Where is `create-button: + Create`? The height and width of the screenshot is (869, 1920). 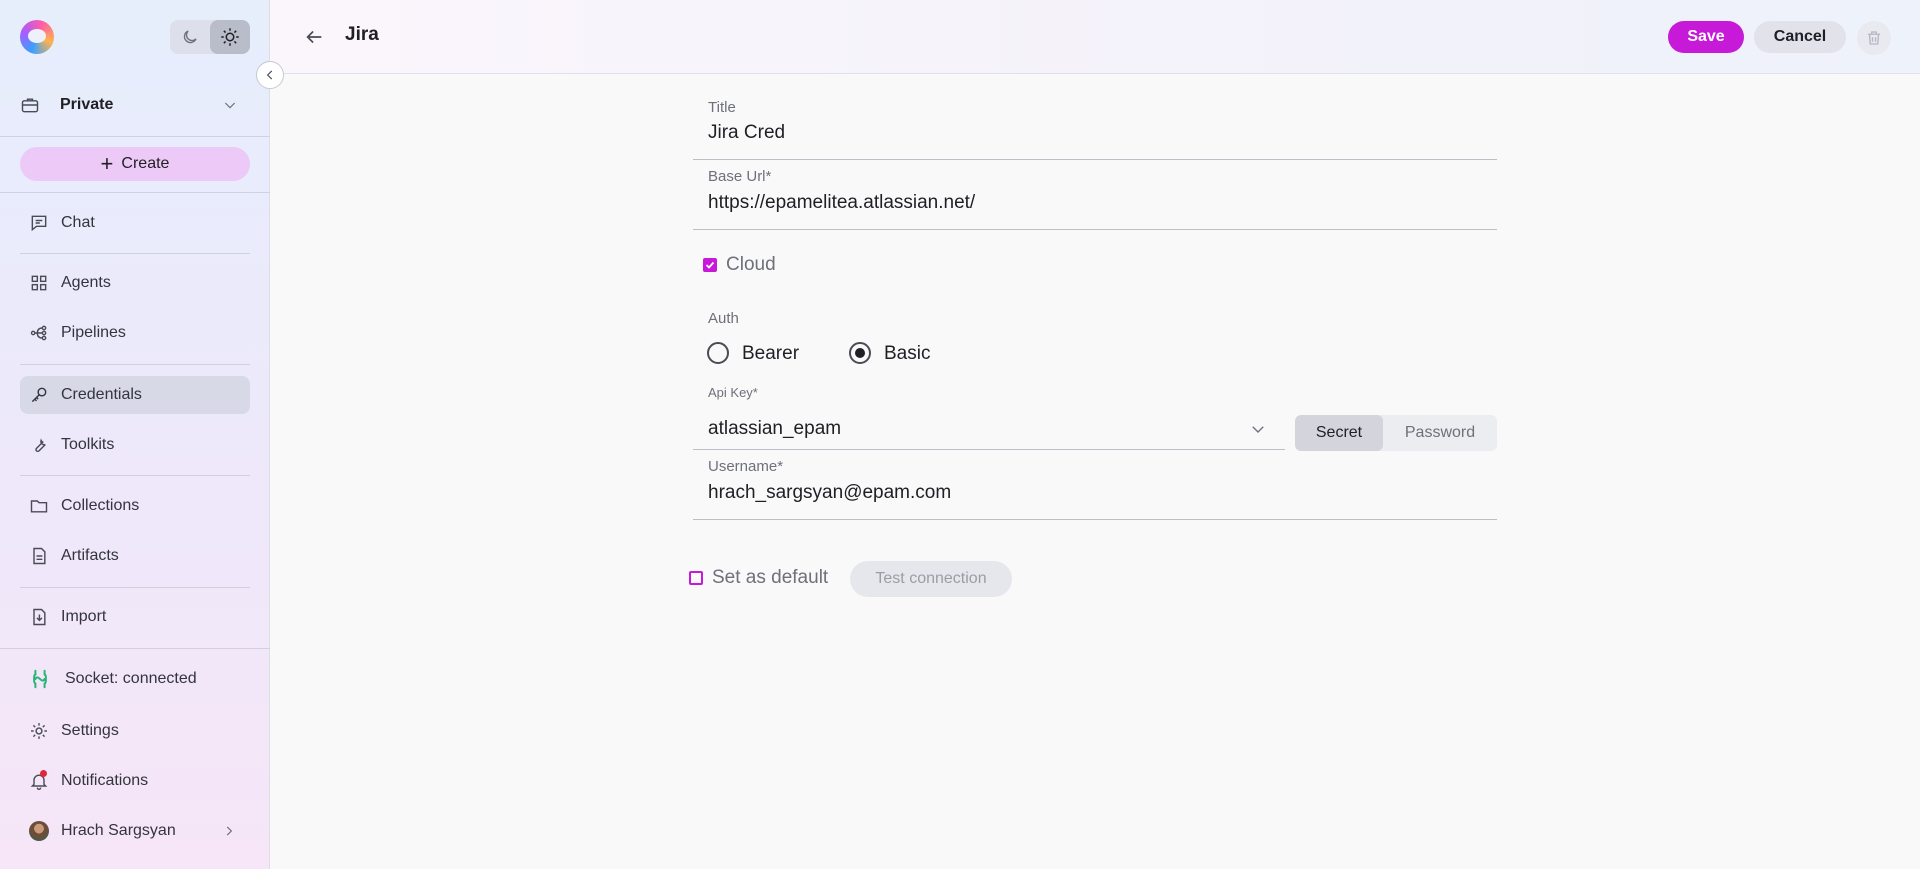
create-button: + Create is located at coordinates (135, 164).